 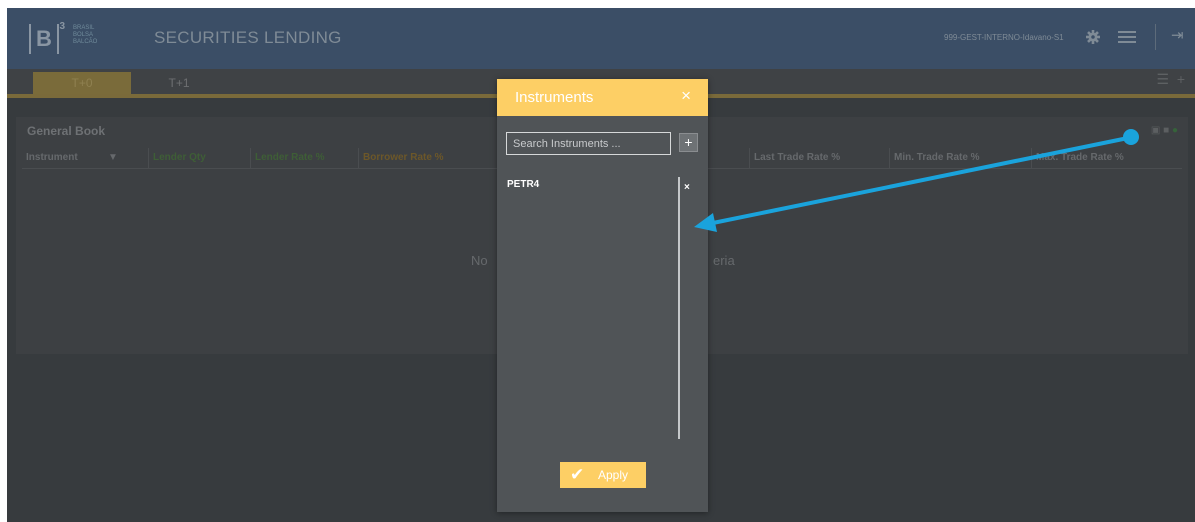 What do you see at coordinates (688, 142) in the screenshot?
I see `add-instrument-button: +` at bounding box center [688, 142].